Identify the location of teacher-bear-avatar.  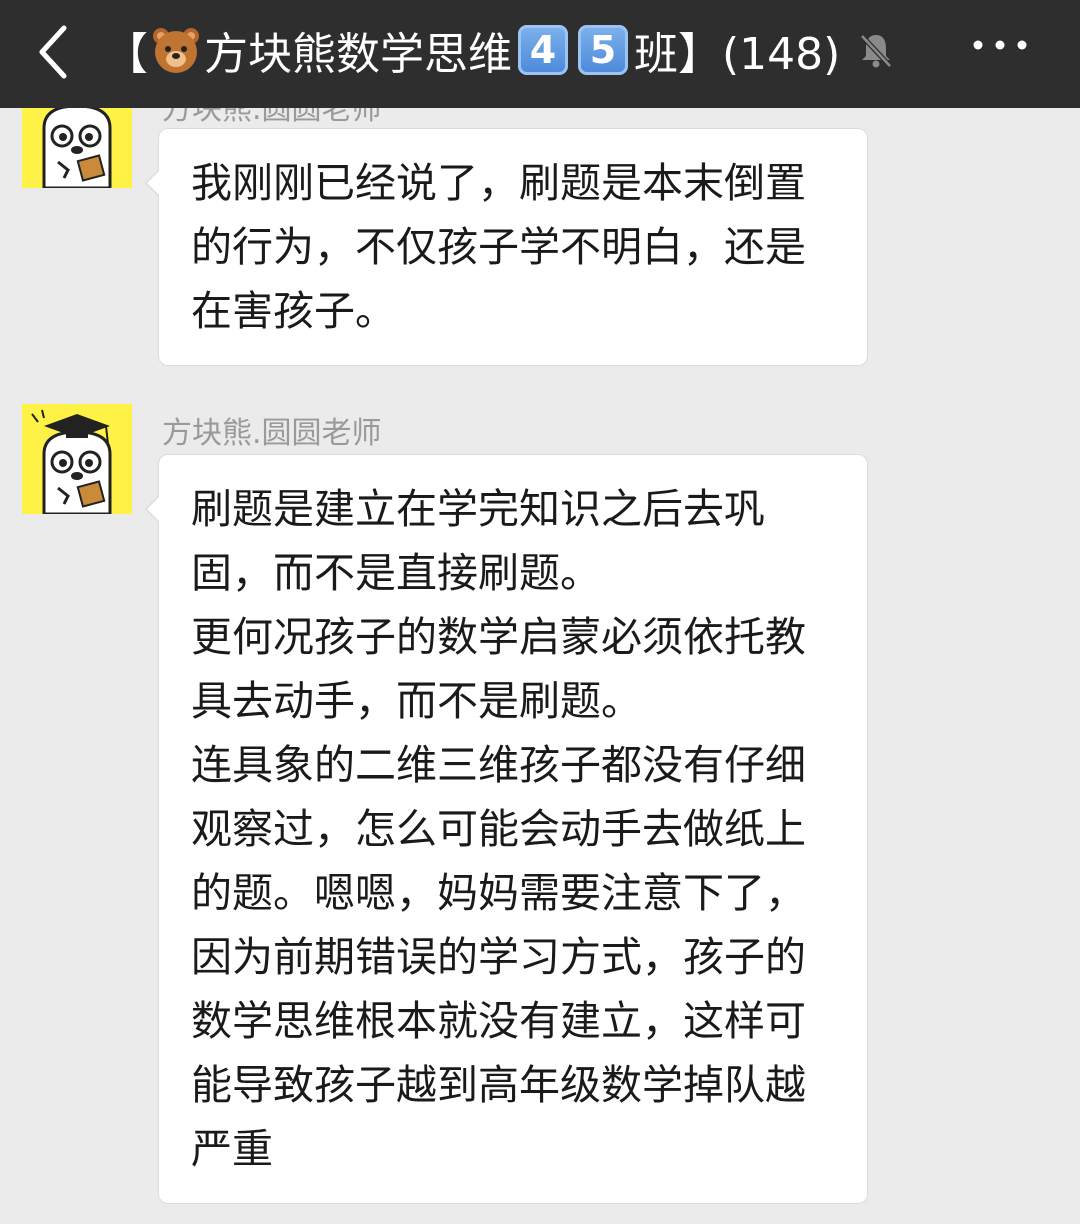
(77, 459).